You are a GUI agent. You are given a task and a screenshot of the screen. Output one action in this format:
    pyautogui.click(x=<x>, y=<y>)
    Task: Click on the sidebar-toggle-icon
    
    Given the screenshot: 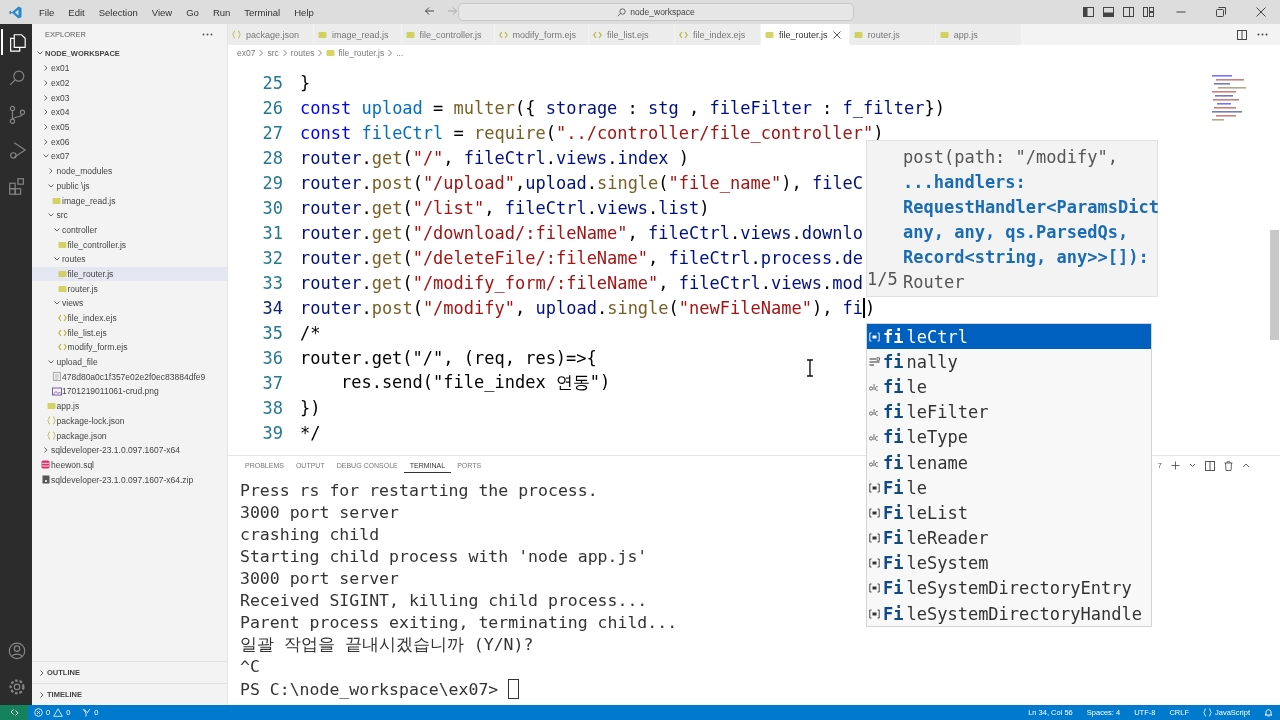 What is the action you would take?
    pyautogui.click(x=1088, y=12)
    